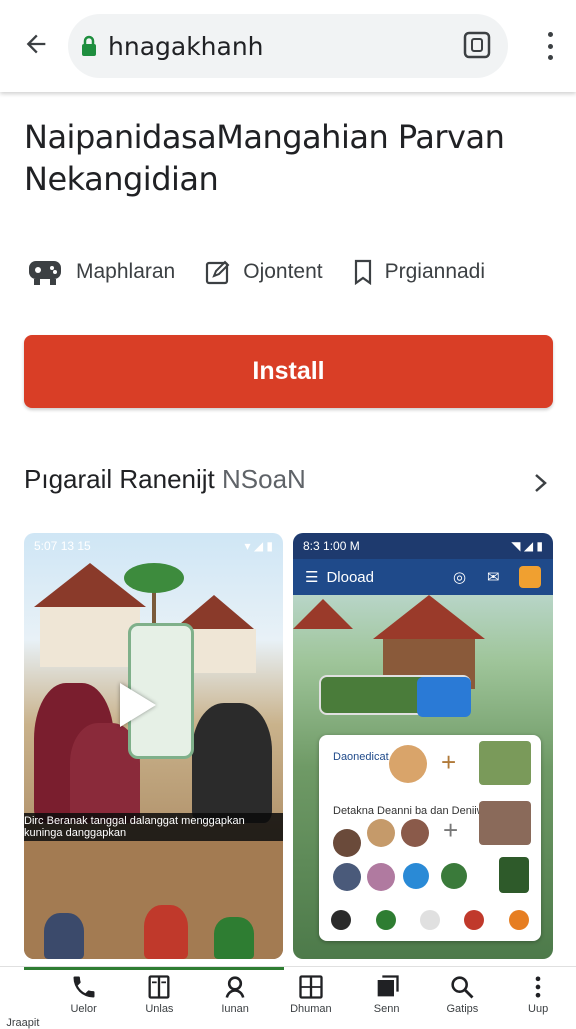  What do you see at coordinates (258, 546) in the screenshot?
I see `status-icons: ▾ ◢ ▮` at bounding box center [258, 546].